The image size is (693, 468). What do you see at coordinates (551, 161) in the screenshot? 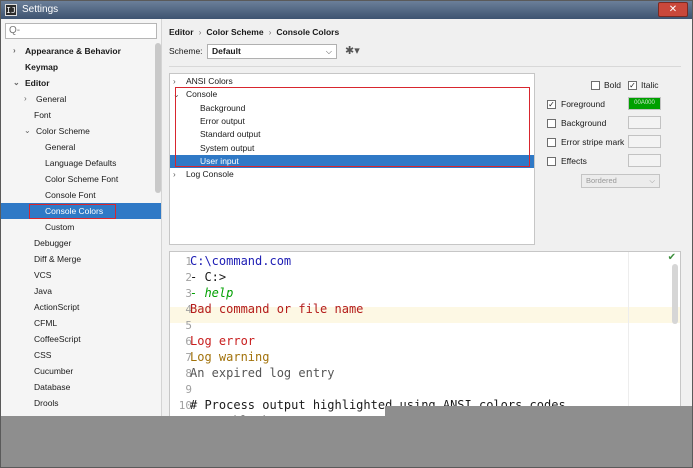
I see `effects-checkbox` at bounding box center [551, 161].